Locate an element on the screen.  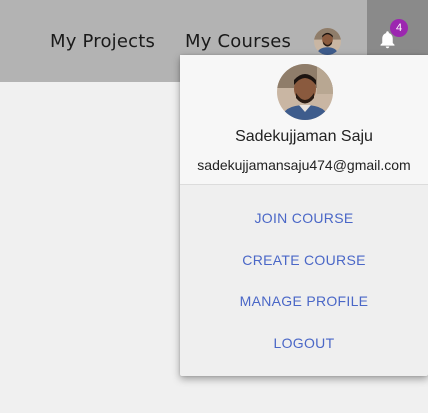
profile-avatar is located at coordinates (305, 92).